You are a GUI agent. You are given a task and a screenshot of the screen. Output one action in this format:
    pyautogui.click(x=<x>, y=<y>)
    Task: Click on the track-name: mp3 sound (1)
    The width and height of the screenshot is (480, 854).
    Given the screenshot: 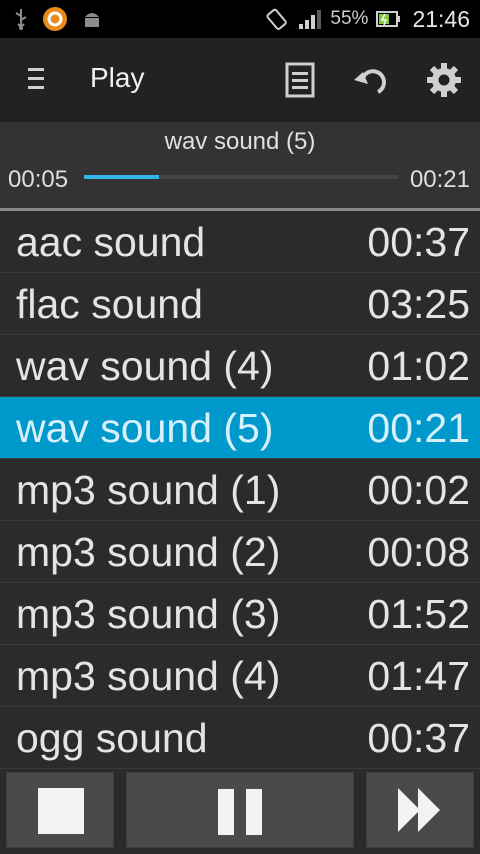 What is the action you would take?
    pyautogui.click(x=148, y=490)
    